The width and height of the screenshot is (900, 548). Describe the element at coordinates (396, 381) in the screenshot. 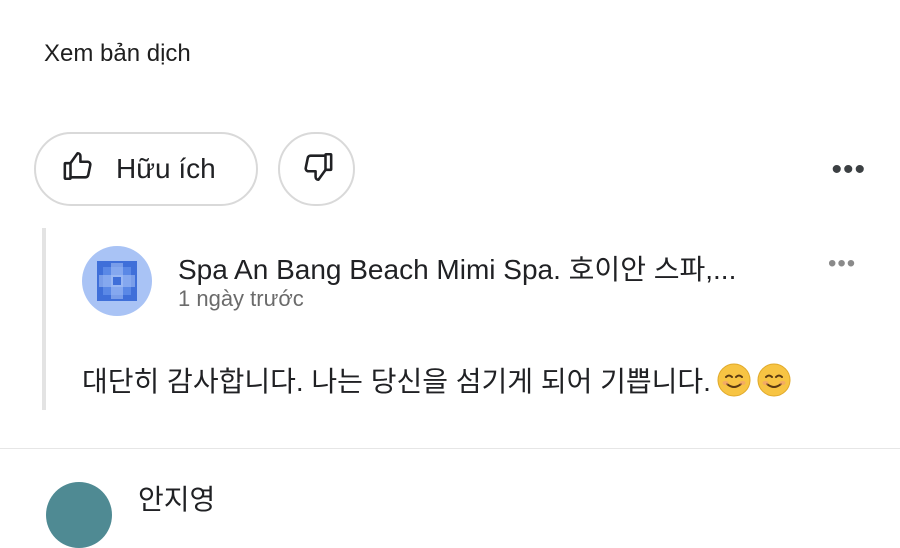

I see `reply-body: 대단히 감사합니다. 나는 당신을 섬기게 되어 기쁩니다.` at that location.